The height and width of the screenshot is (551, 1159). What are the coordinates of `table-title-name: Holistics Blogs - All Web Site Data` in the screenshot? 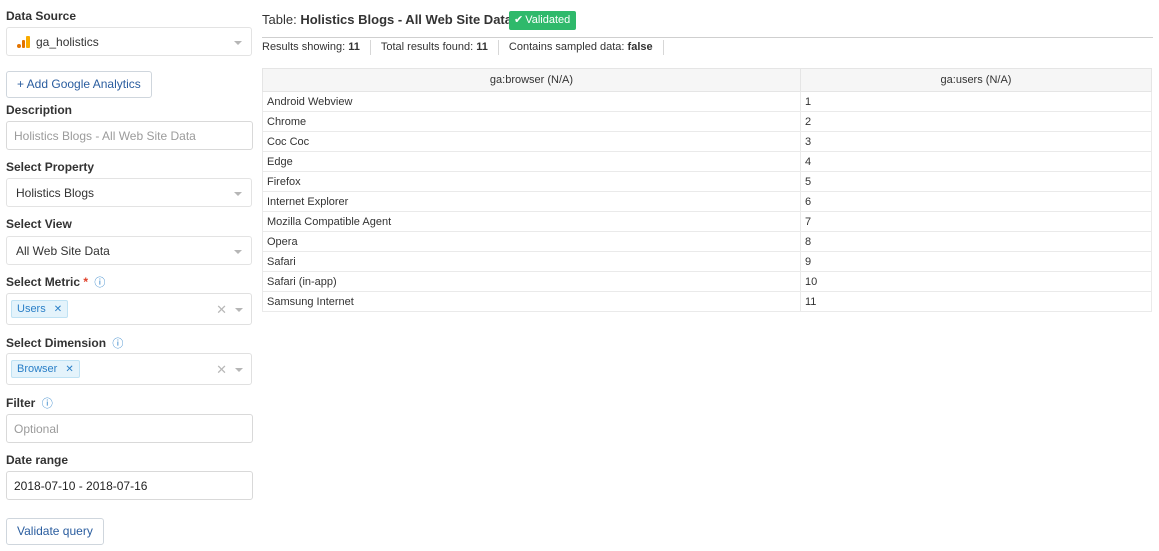 It's located at (406, 19).